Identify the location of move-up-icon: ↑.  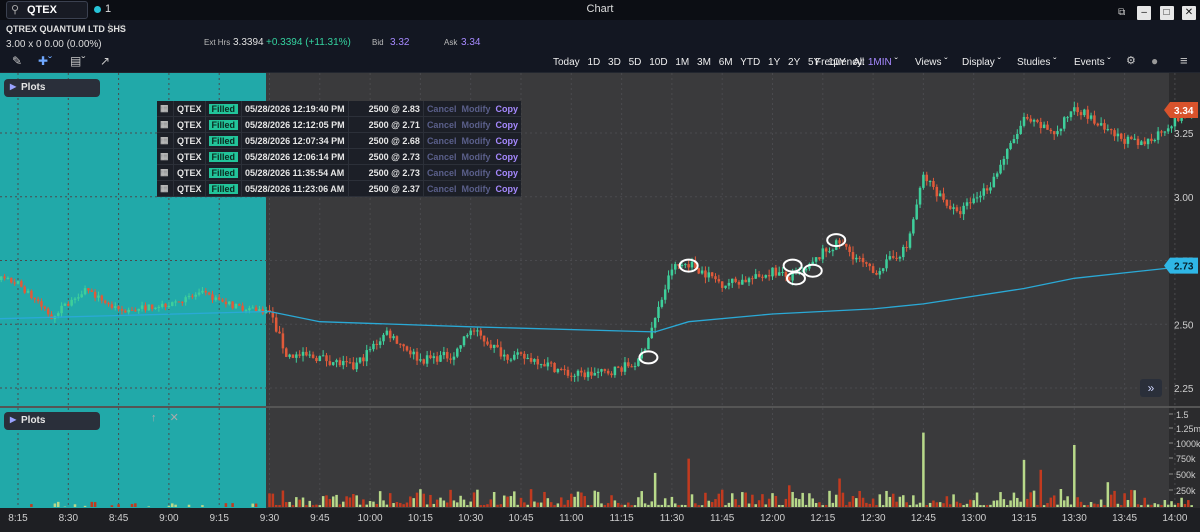
(154, 418).